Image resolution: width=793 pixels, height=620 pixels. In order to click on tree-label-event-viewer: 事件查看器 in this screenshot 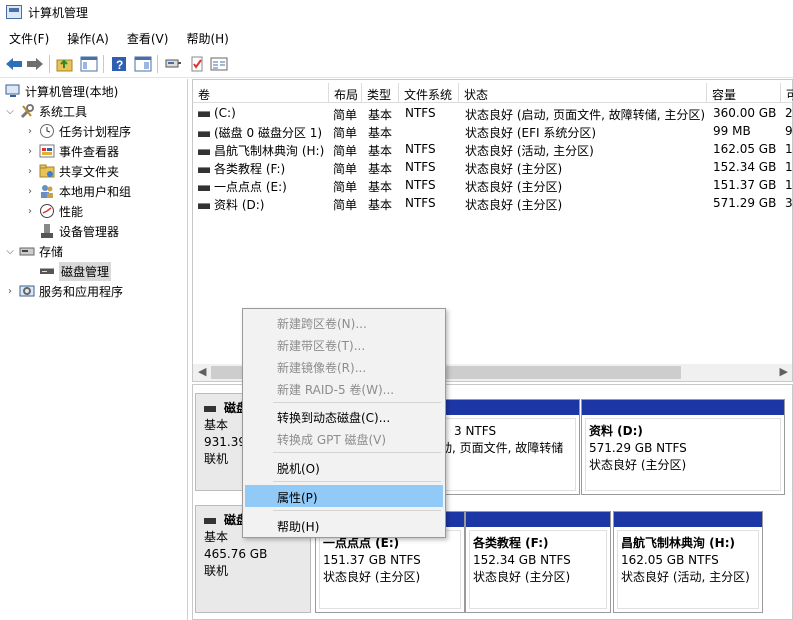, I will do `click(89, 151)`.